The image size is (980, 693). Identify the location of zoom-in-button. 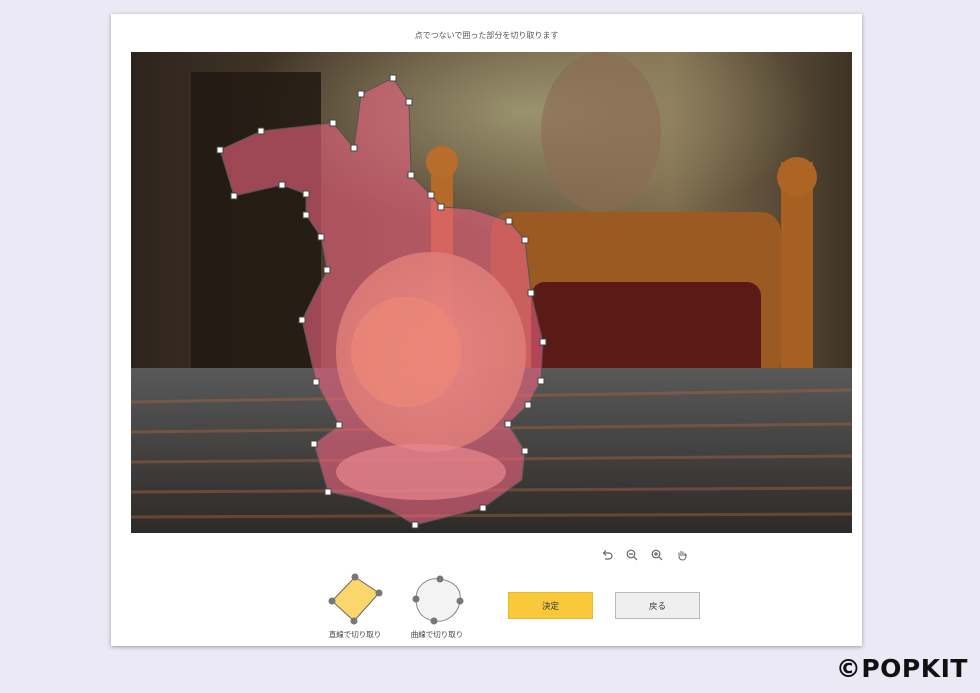
(657, 555).